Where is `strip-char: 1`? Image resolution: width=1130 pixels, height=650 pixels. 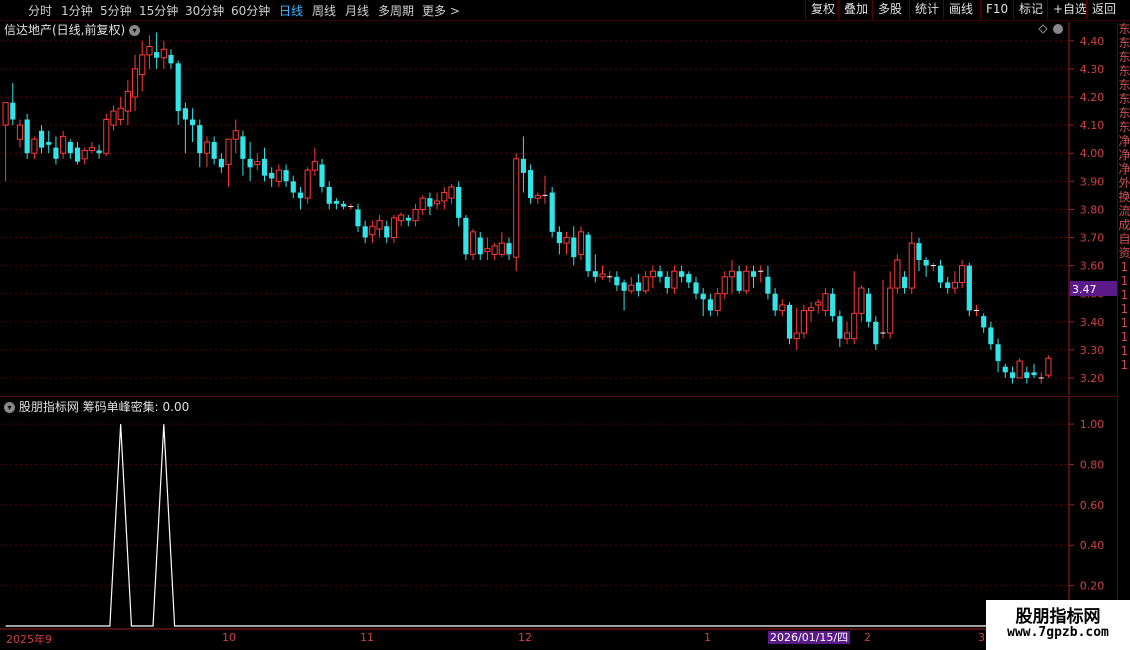
strip-char: 1 is located at coordinates (1124, 337).